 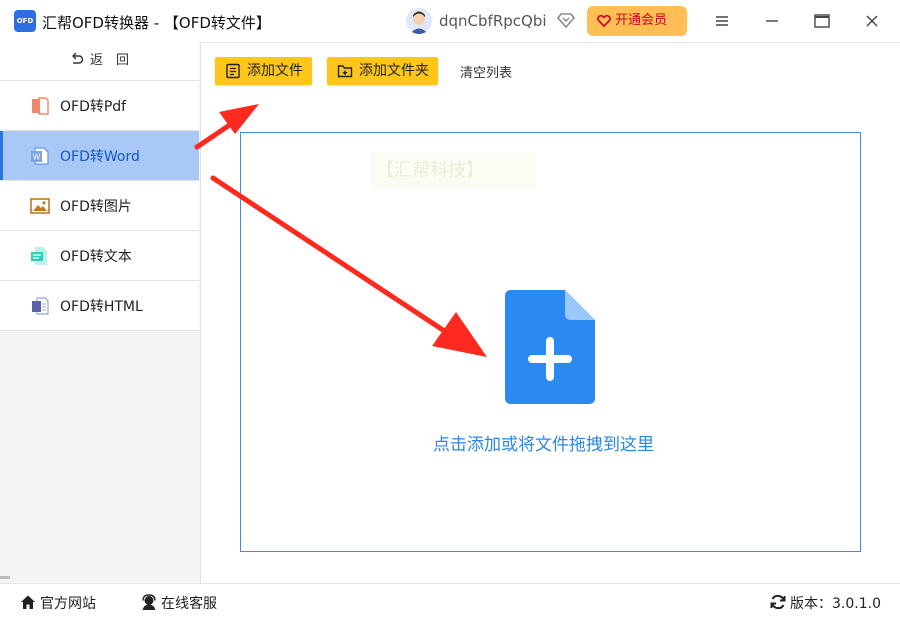 I want to click on customer-service-icon, so click(x=149, y=602).